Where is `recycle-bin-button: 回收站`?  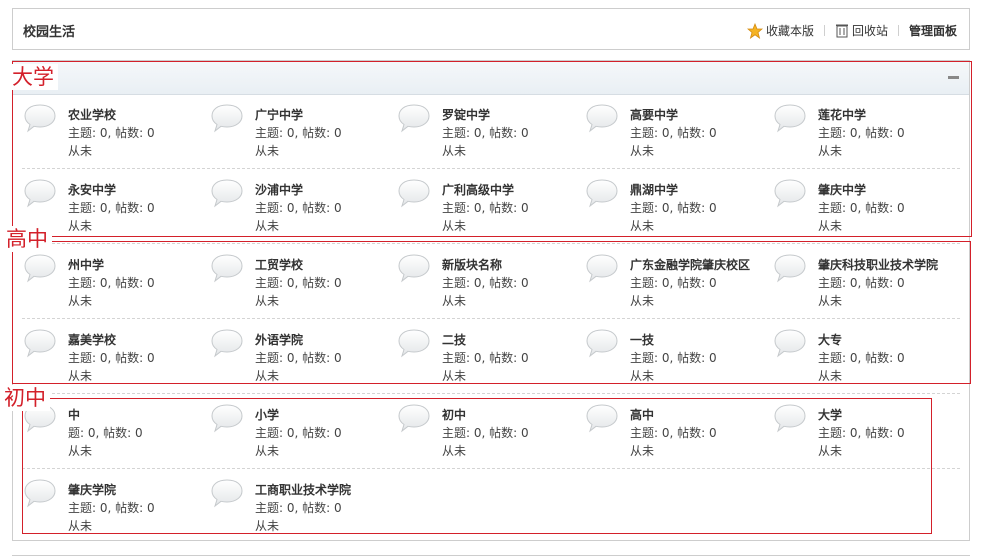
recycle-bin-button: 回收站 is located at coordinates (861, 30).